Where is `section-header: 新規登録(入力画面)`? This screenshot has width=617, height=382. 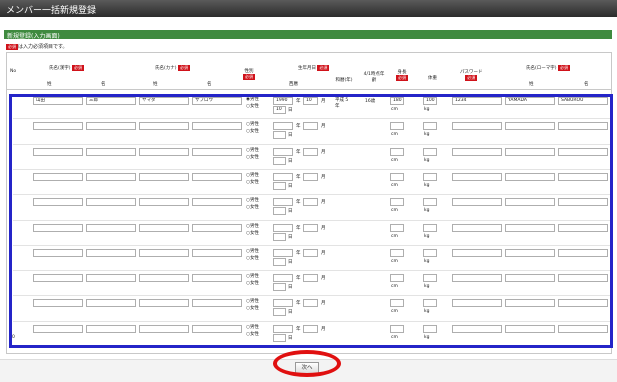 section-header: 新規登録(入力画面) is located at coordinates (308, 35).